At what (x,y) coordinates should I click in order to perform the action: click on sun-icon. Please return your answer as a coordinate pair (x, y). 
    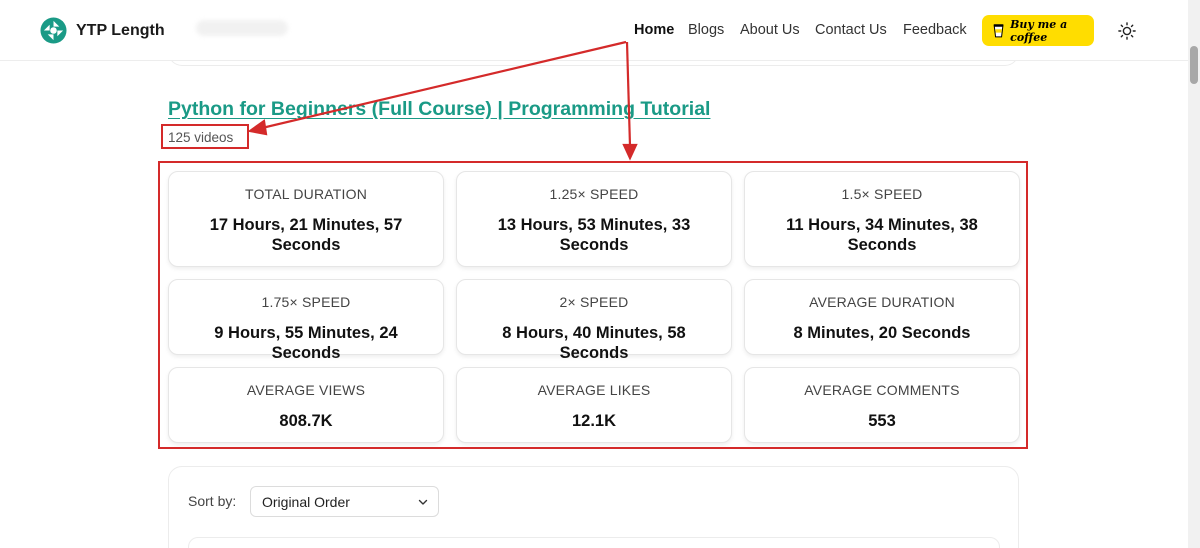
    Looking at the image, I should click on (1127, 31).